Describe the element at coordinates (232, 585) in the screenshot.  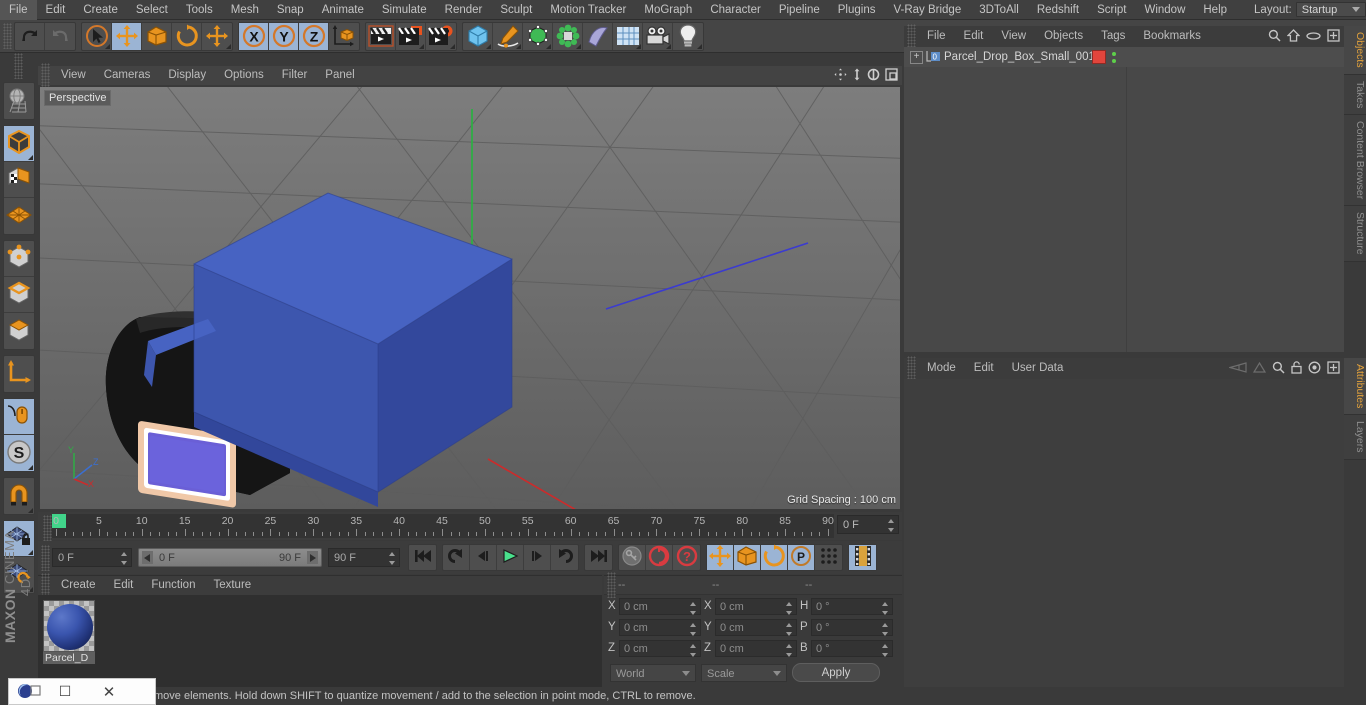
I see `material-menu-texture: Texture` at that location.